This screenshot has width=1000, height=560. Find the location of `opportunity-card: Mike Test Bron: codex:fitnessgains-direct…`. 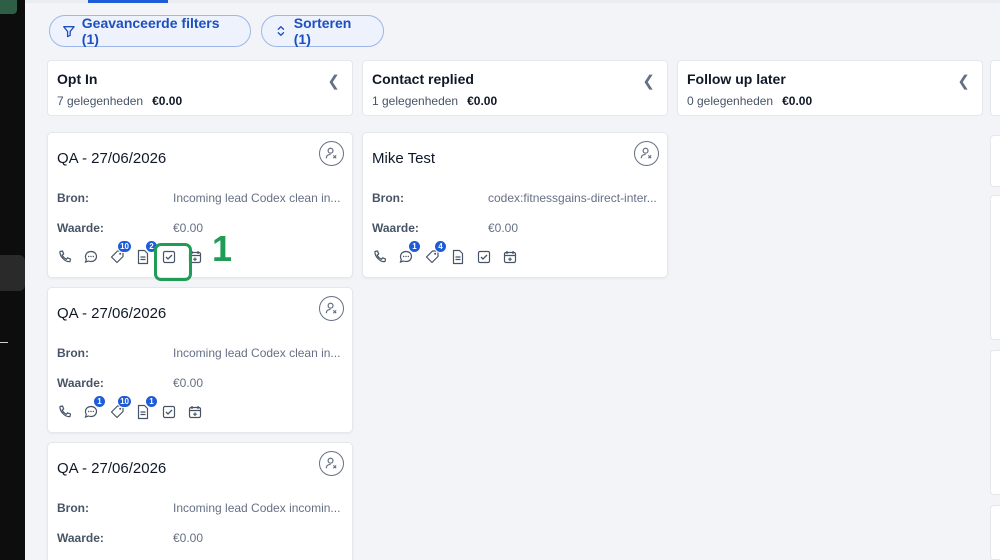

opportunity-card: Mike Test Bron: codex:fitnessgains-direct… is located at coordinates (515, 205).